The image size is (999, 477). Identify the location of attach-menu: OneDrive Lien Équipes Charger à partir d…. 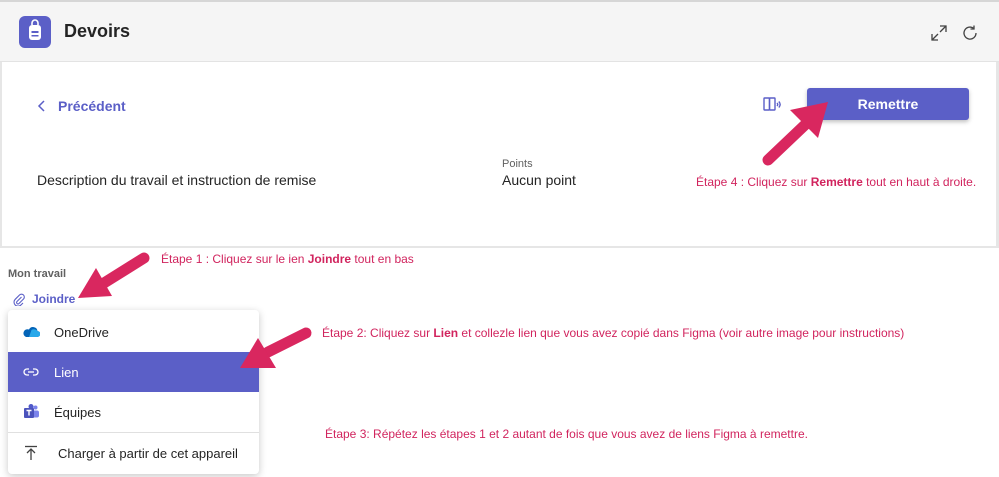
(133, 392).